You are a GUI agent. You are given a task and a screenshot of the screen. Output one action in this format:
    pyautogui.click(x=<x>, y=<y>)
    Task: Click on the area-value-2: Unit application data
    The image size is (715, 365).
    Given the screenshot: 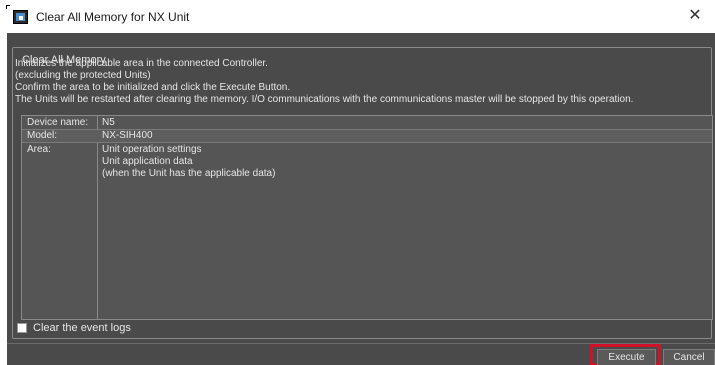 What is the action you would take?
    pyautogui.click(x=147, y=161)
    